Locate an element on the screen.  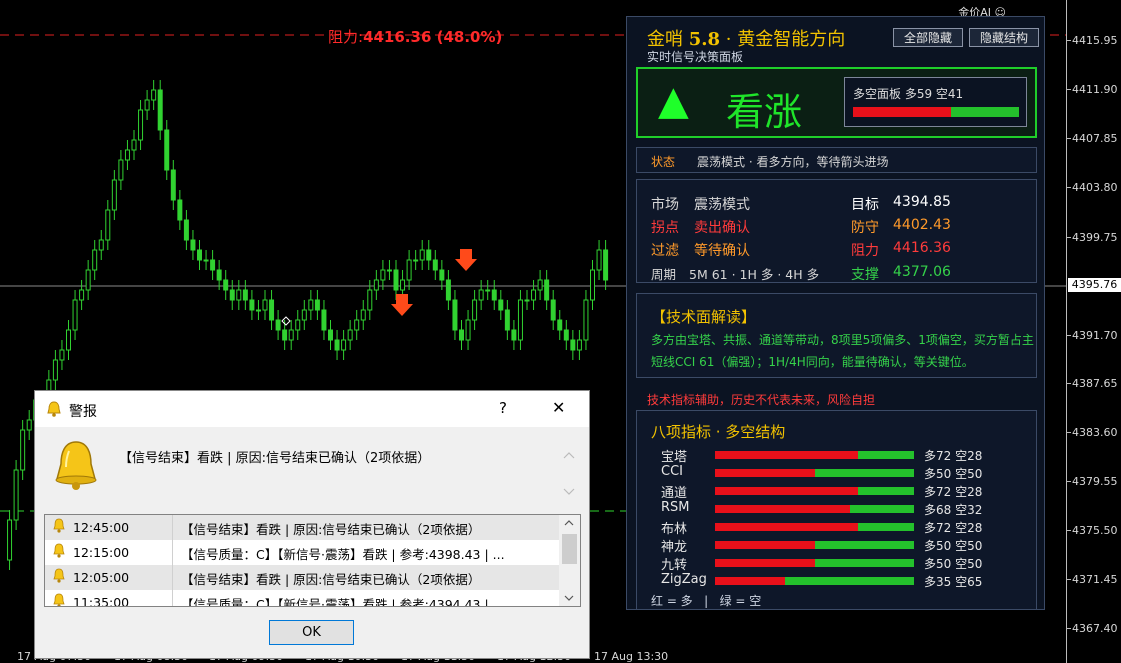
defend-label: 防守 is located at coordinates (865, 228).